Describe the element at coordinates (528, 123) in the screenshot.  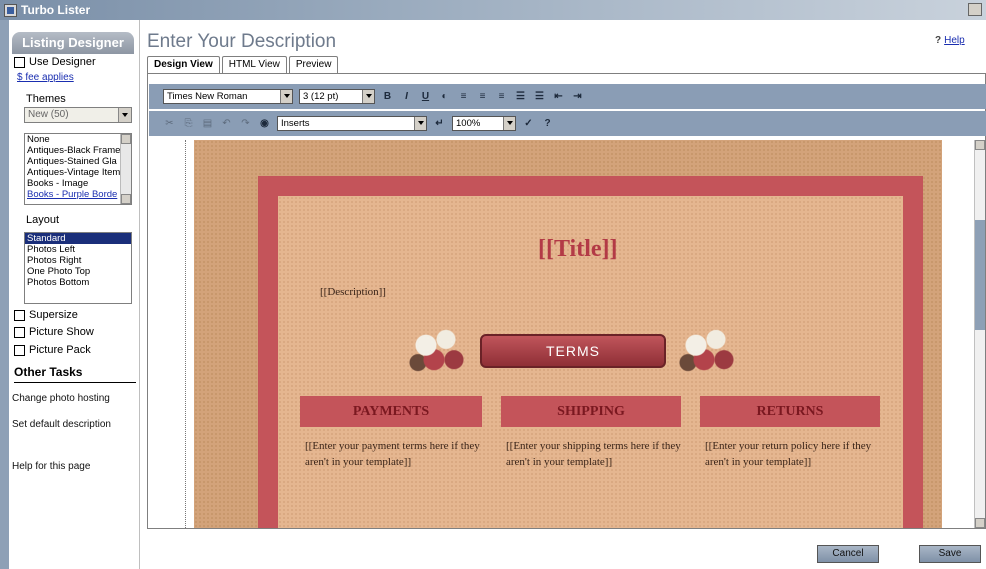
I see `spellcheck-icon: ✓` at that location.